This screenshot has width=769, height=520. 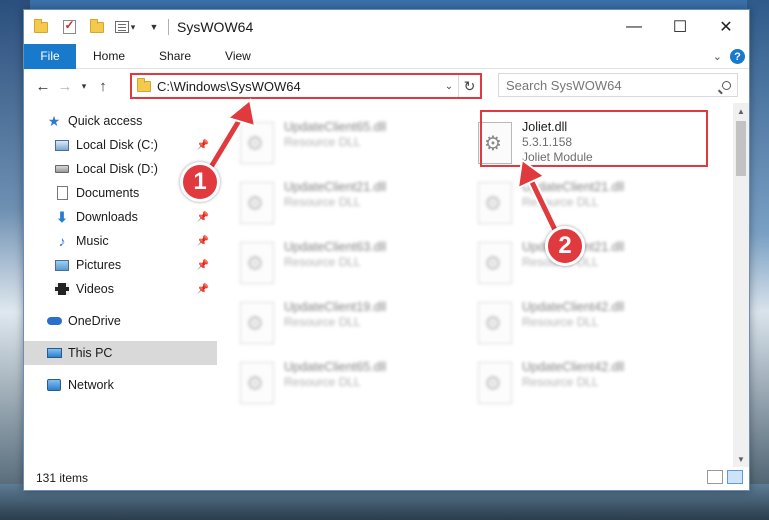 I want to click on nav-item-network: Network, so click(x=120, y=385).